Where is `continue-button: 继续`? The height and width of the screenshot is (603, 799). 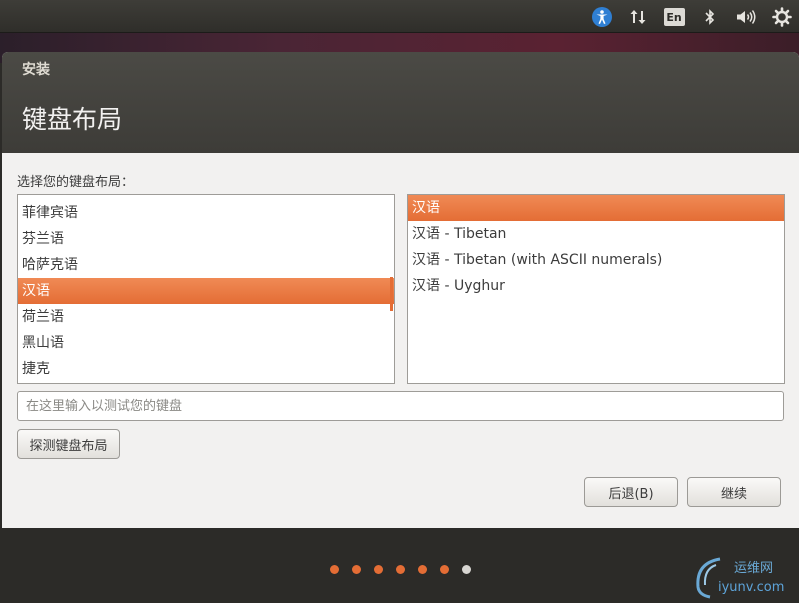 continue-button: 继续 is located at coordinates (734, 492).